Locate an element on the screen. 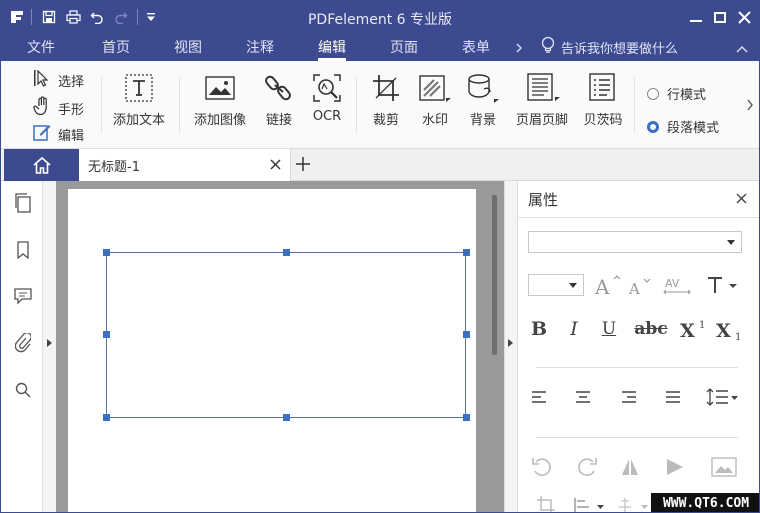 The height and width of the screenshot is (513, 760). add-image-icon is located at coordinates (220, 88).